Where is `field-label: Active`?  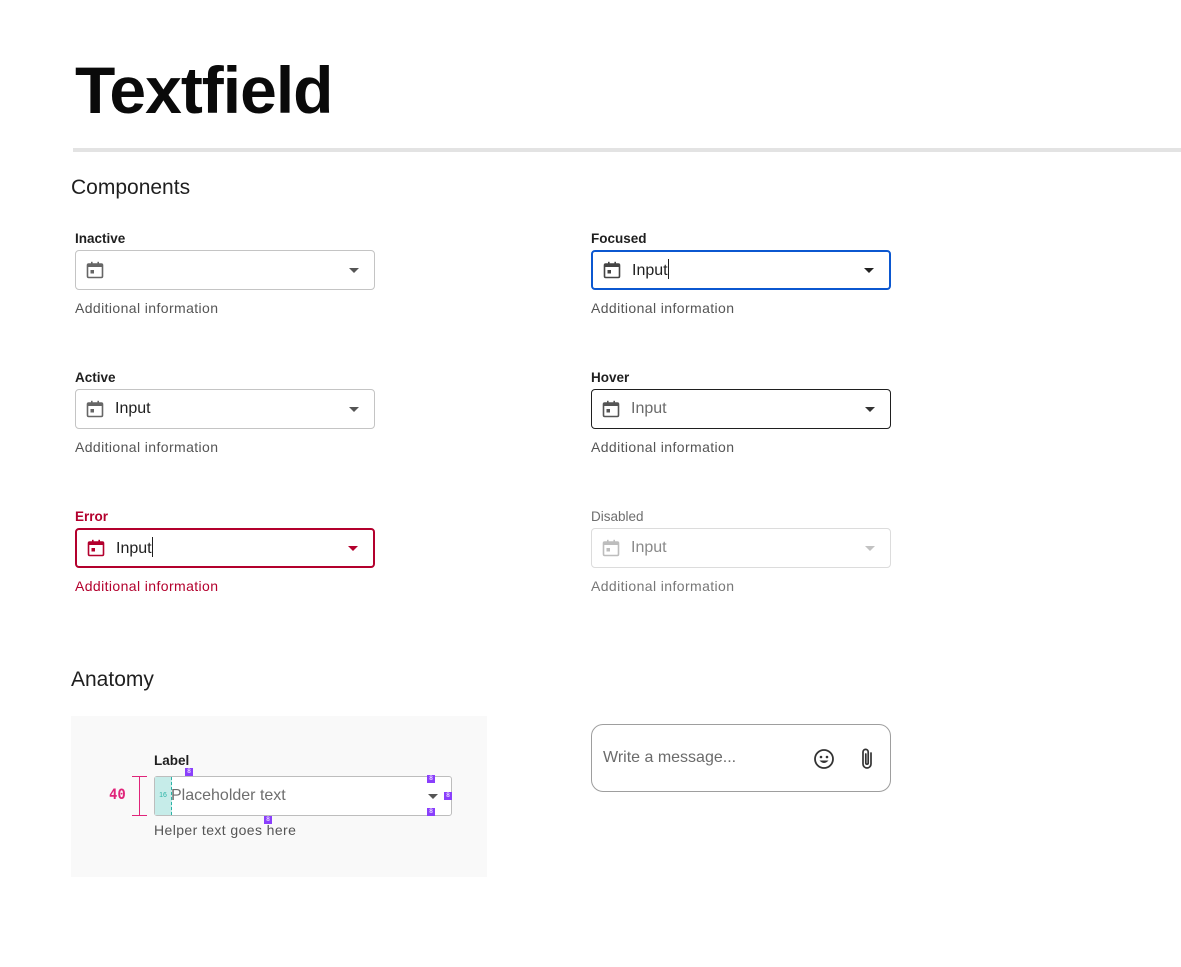
field-label: Active is located at coordinates (95, 377).